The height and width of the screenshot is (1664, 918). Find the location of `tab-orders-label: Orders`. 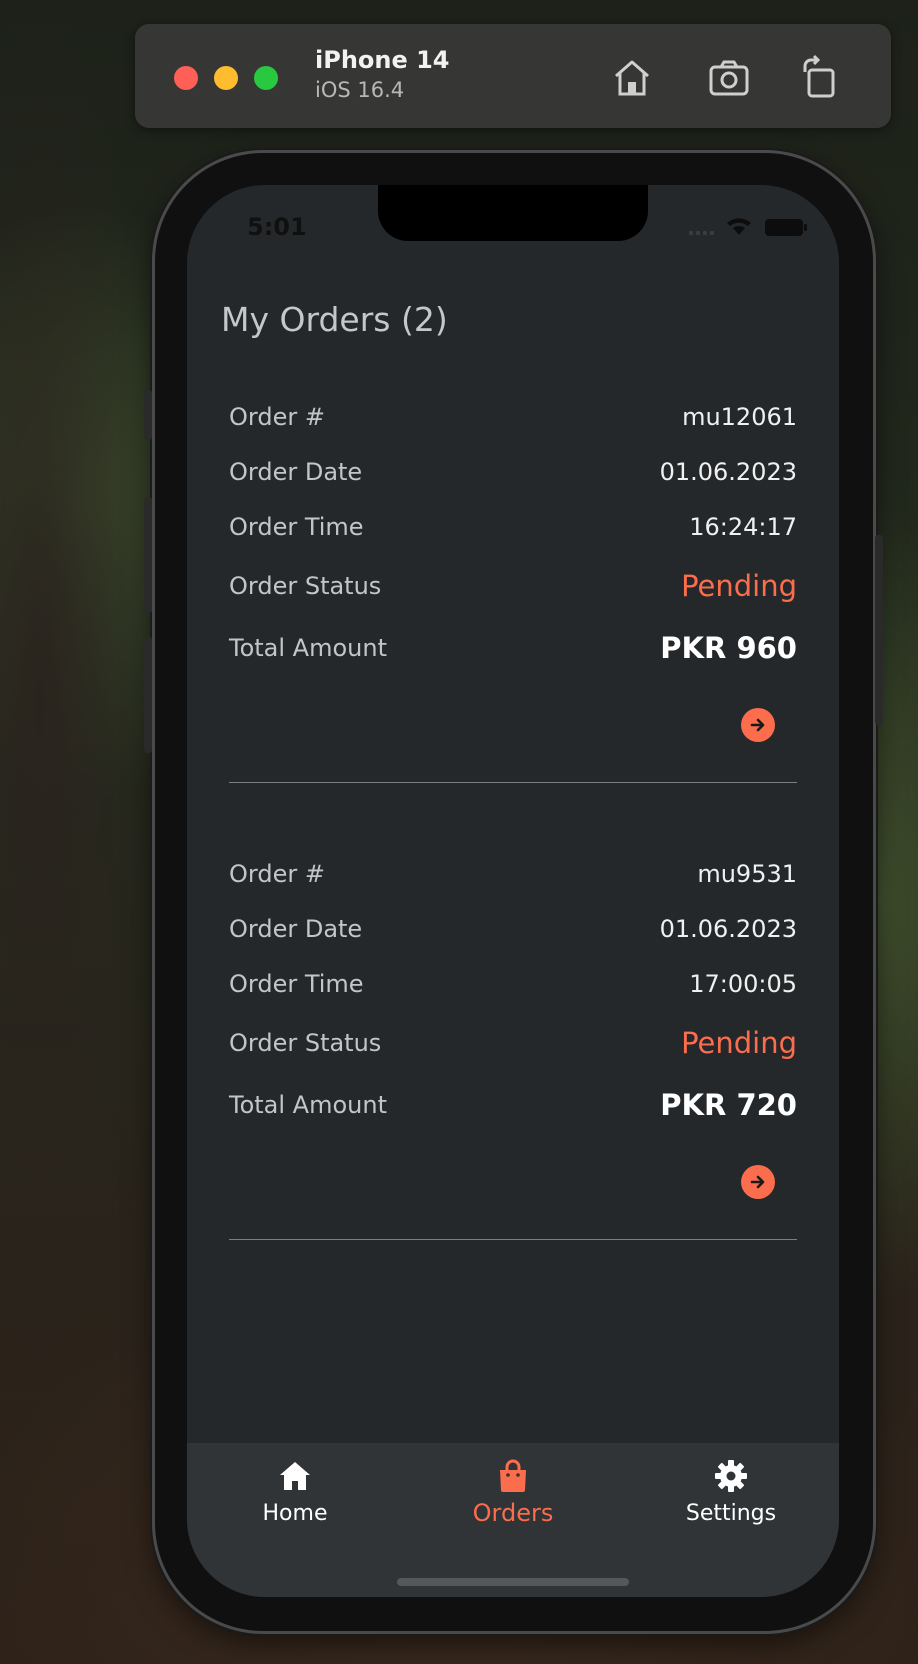

tab-orders-label: Orders is located at coordinates (513, 1513).